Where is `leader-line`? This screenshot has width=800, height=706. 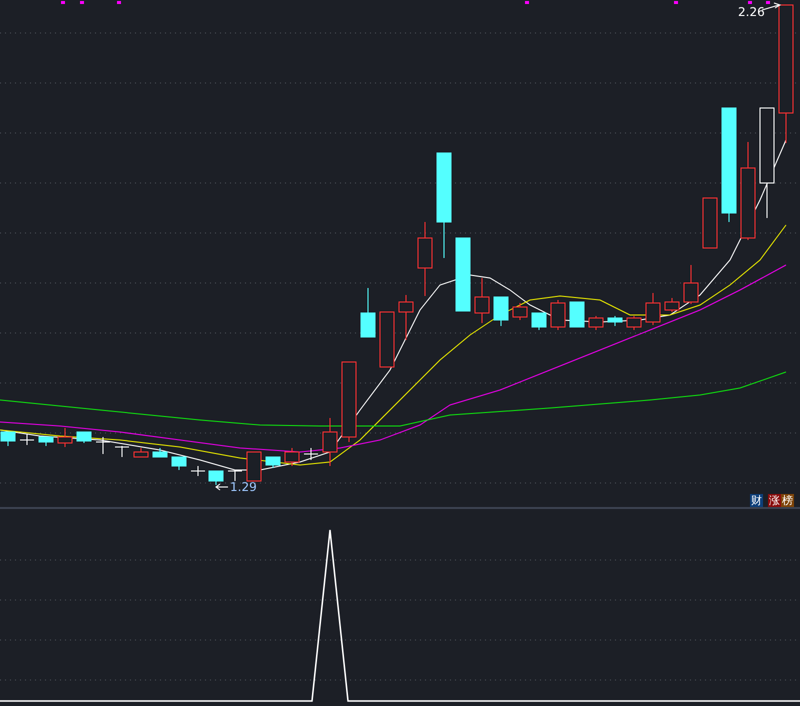
leader-line is located at coordinates (221, 487).